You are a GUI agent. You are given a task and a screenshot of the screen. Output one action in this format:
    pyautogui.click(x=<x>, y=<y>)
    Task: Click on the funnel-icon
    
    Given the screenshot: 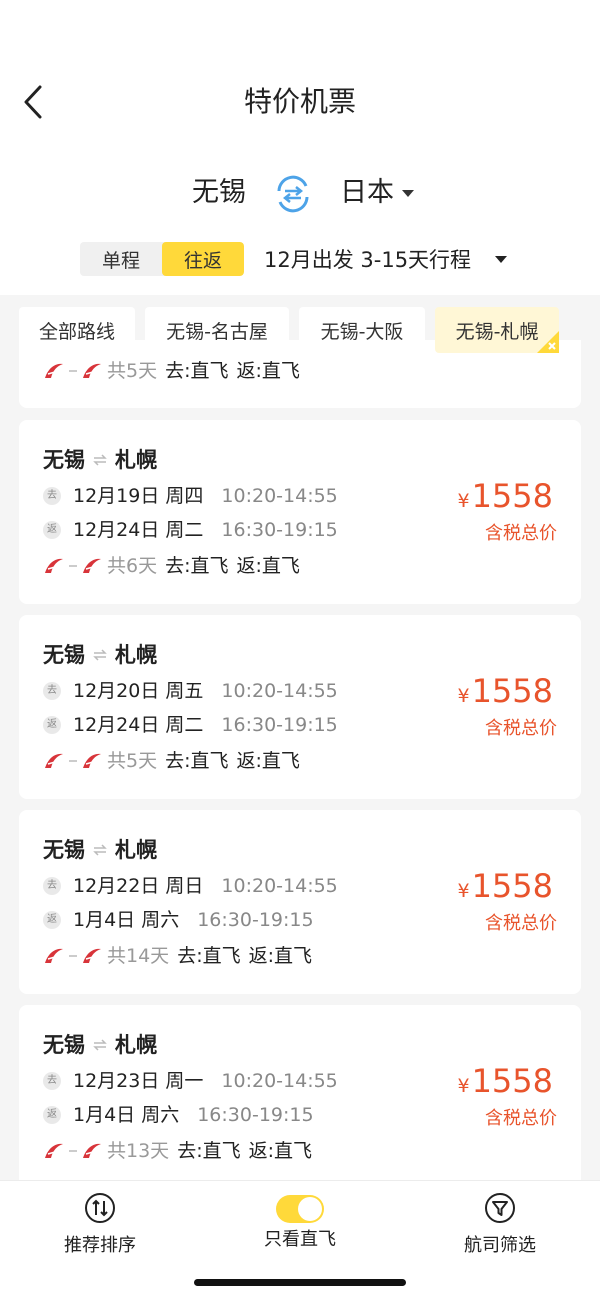 What is the action you would take?
    pyautogui.click(x=500, y=1208)
    